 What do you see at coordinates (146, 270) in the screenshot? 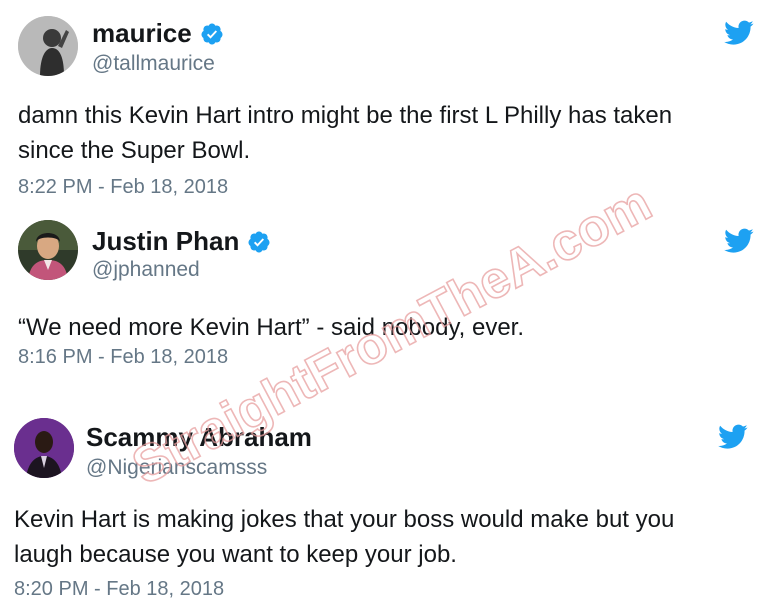
I see `handle: @jphanned` at bounding box center [146, 270].